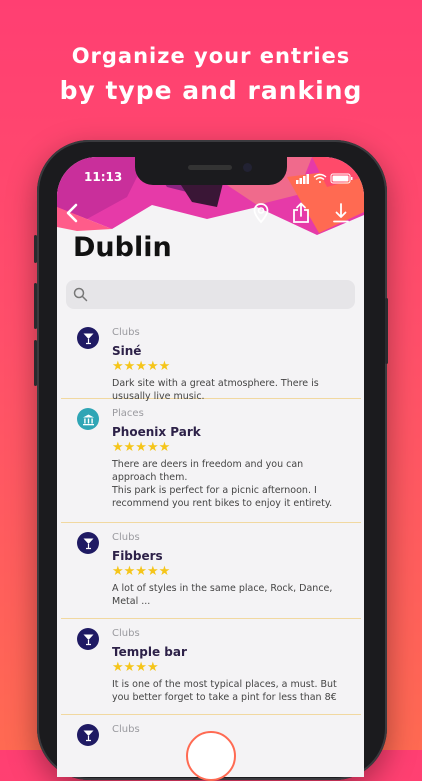  What do you see at coordinates (302, 179) in the screenshot?
I see `signal-icon` at bounding box center [302, 179].